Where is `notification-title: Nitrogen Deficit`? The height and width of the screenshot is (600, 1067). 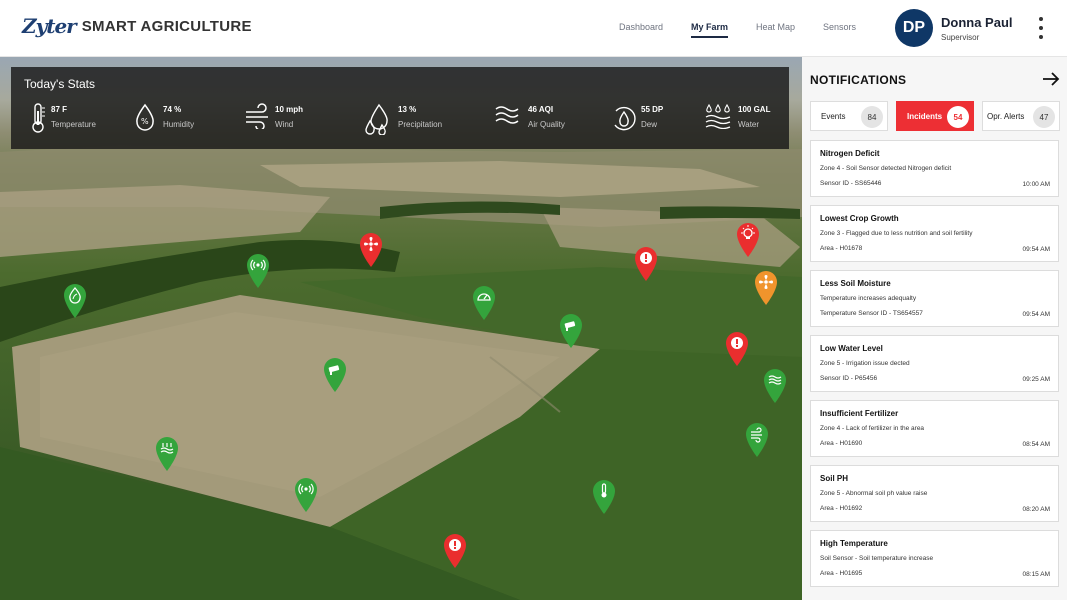 notification-title: Nitrogen Deficit is located at coordinates (850, 153).